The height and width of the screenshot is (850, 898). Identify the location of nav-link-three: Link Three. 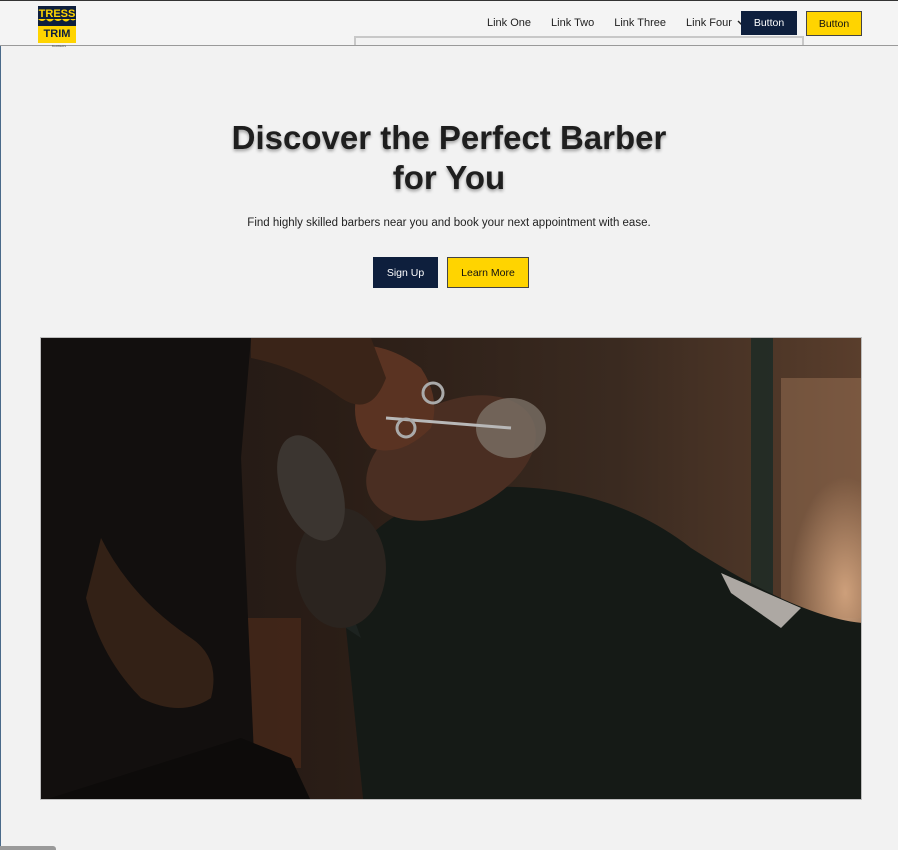
(640, 23).